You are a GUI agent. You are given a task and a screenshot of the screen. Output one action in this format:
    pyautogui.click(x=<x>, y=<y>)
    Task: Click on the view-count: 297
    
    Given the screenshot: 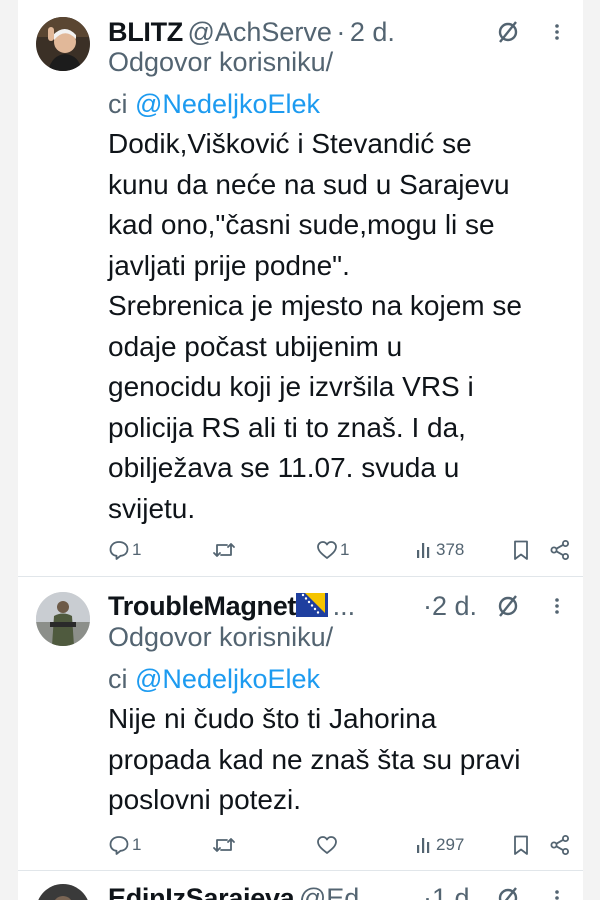 What is the action you would take?
    pyautogui.click(x=450, y=844)
    